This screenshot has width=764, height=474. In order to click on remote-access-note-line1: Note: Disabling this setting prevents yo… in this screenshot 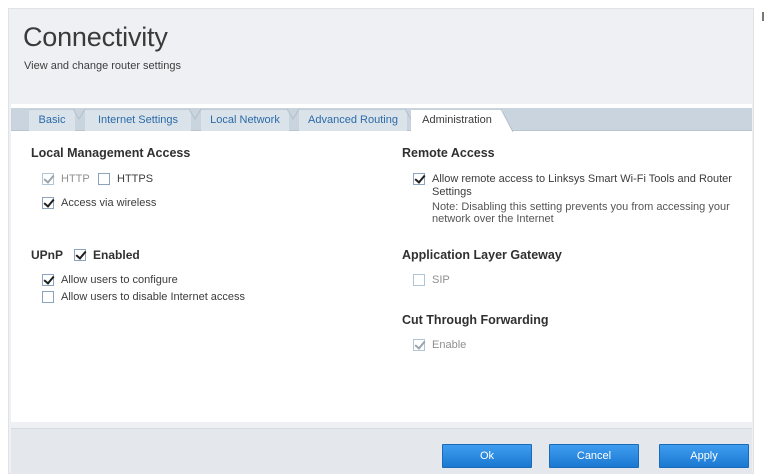, I will do `click(581, 207)`.